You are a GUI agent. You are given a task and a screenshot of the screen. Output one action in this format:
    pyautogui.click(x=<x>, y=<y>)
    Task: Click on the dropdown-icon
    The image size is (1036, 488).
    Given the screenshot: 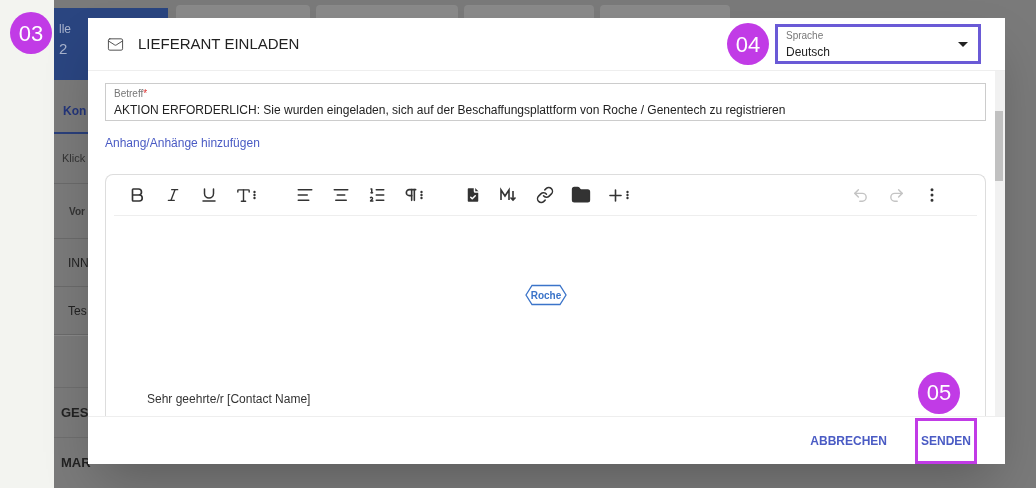 What is the action you would take?
    pyautogui.click(x=963, y=44)
    